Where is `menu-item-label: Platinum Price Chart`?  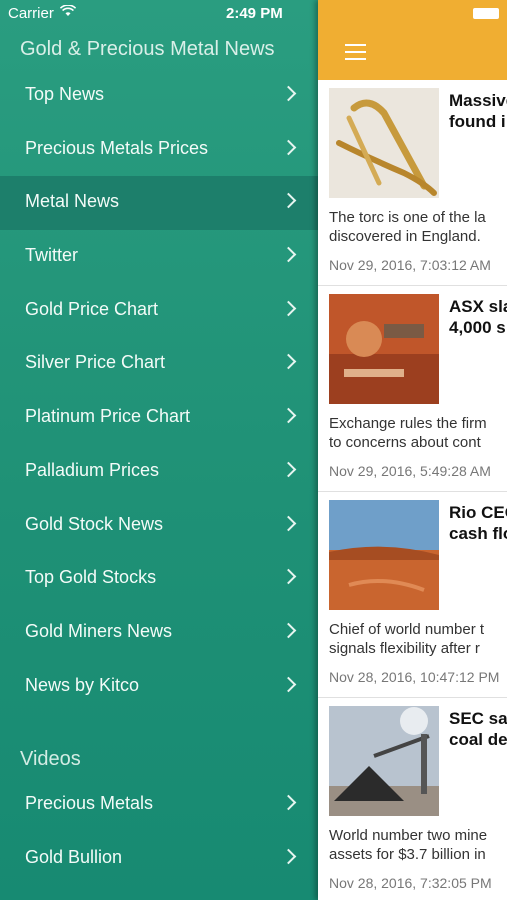
menu-item-label: Platinum Price Chart is located at coordinates (108, 416).